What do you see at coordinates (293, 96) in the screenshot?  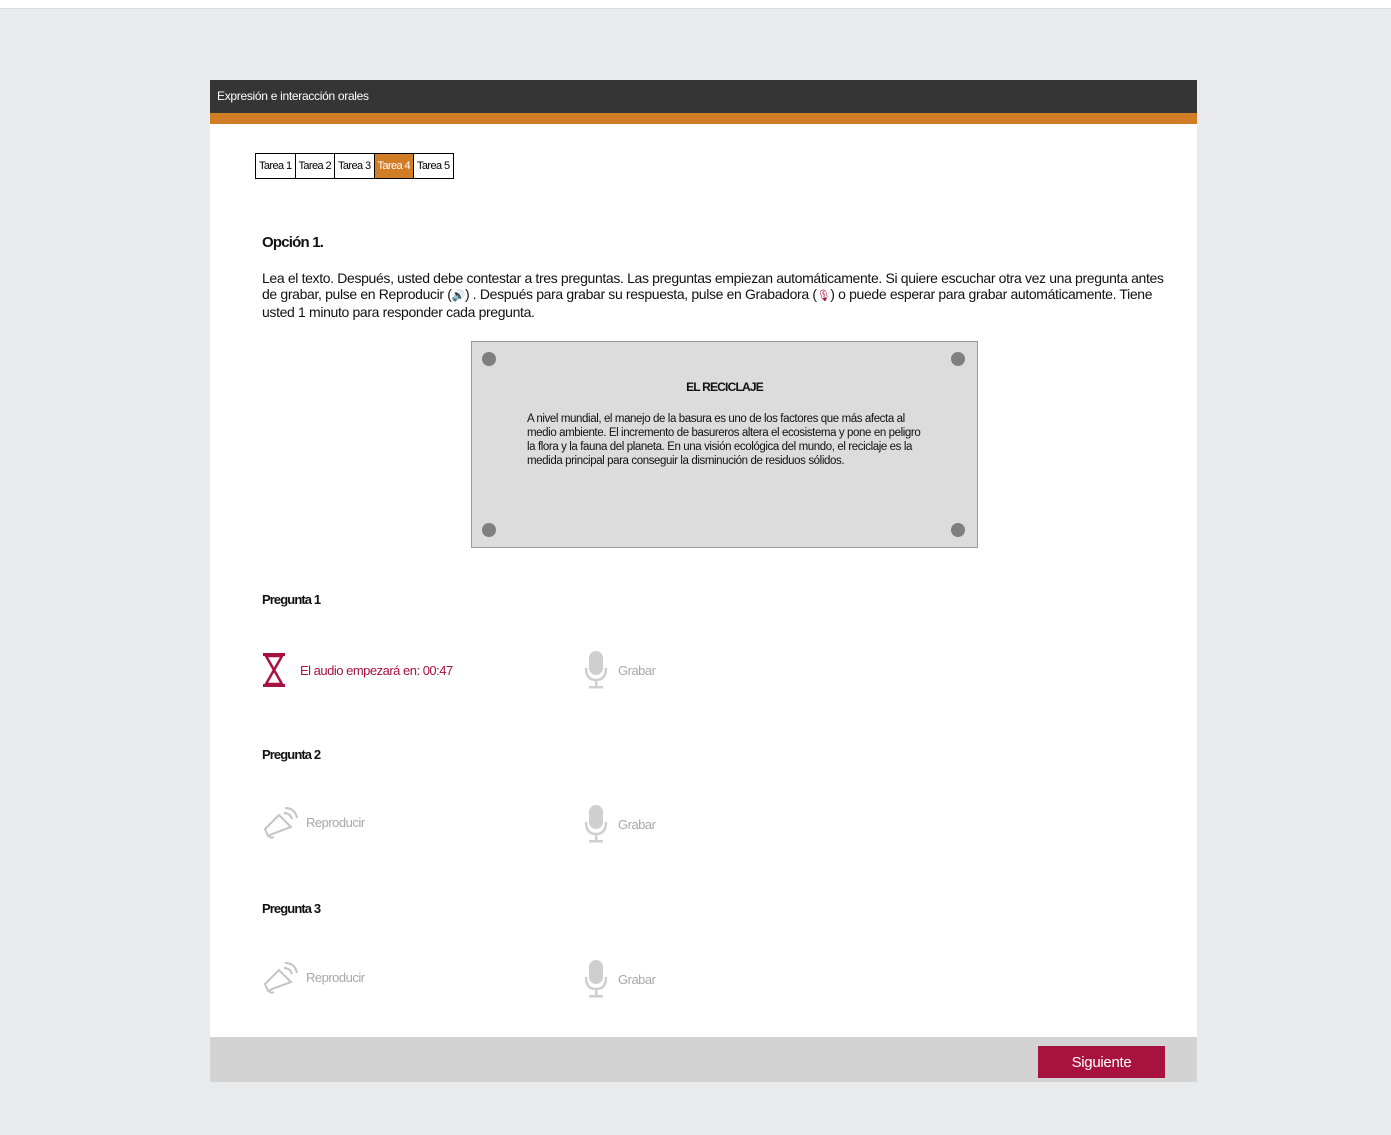 I see `section-title: Expresión e interacción orales` at bounding box center [293, 96].